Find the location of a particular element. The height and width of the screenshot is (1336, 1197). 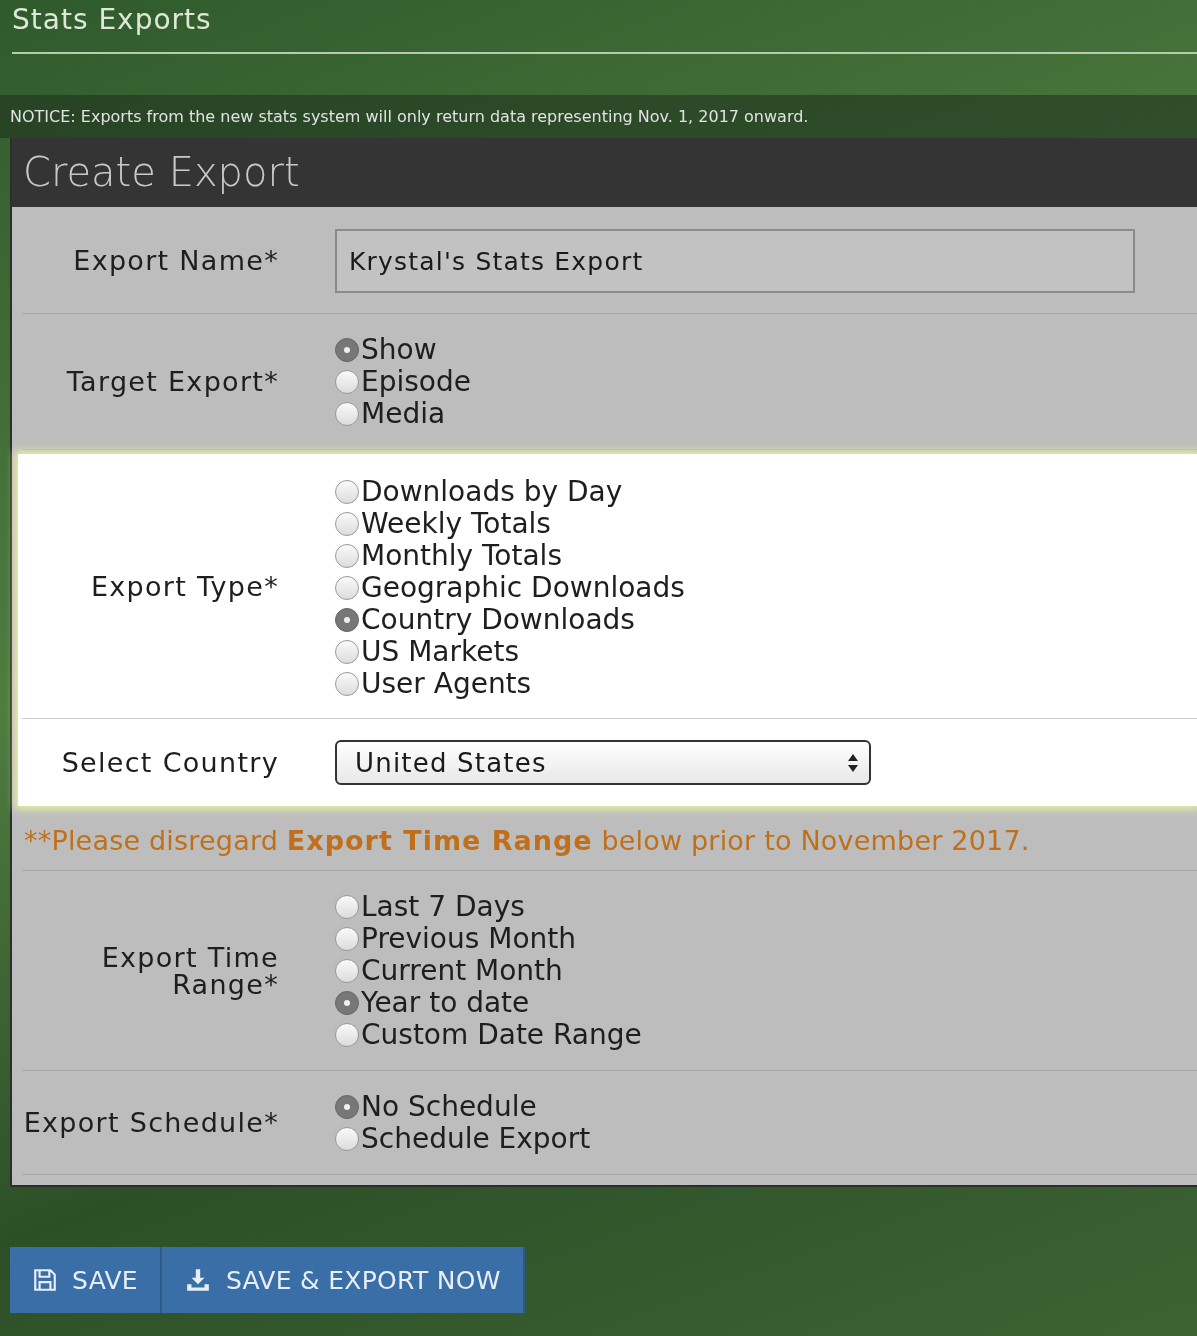

radio-label: Schedule Export is located at coordinates (476, 1139).